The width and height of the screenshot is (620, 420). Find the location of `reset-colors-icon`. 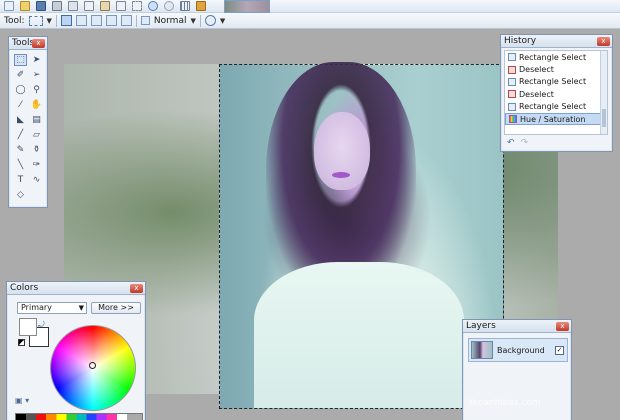

reset-colors-icon is located at coordinates (21, 342).